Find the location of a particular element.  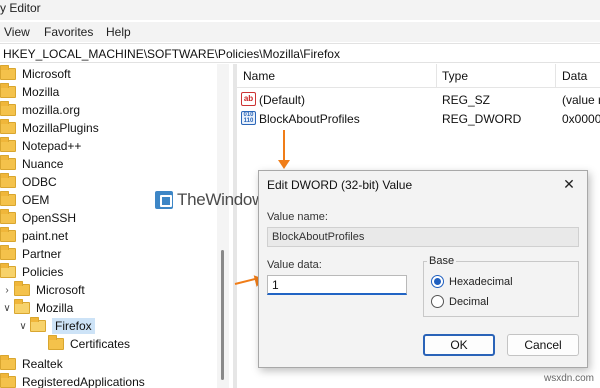

column-name: Name is located at coordinates (259, 76).